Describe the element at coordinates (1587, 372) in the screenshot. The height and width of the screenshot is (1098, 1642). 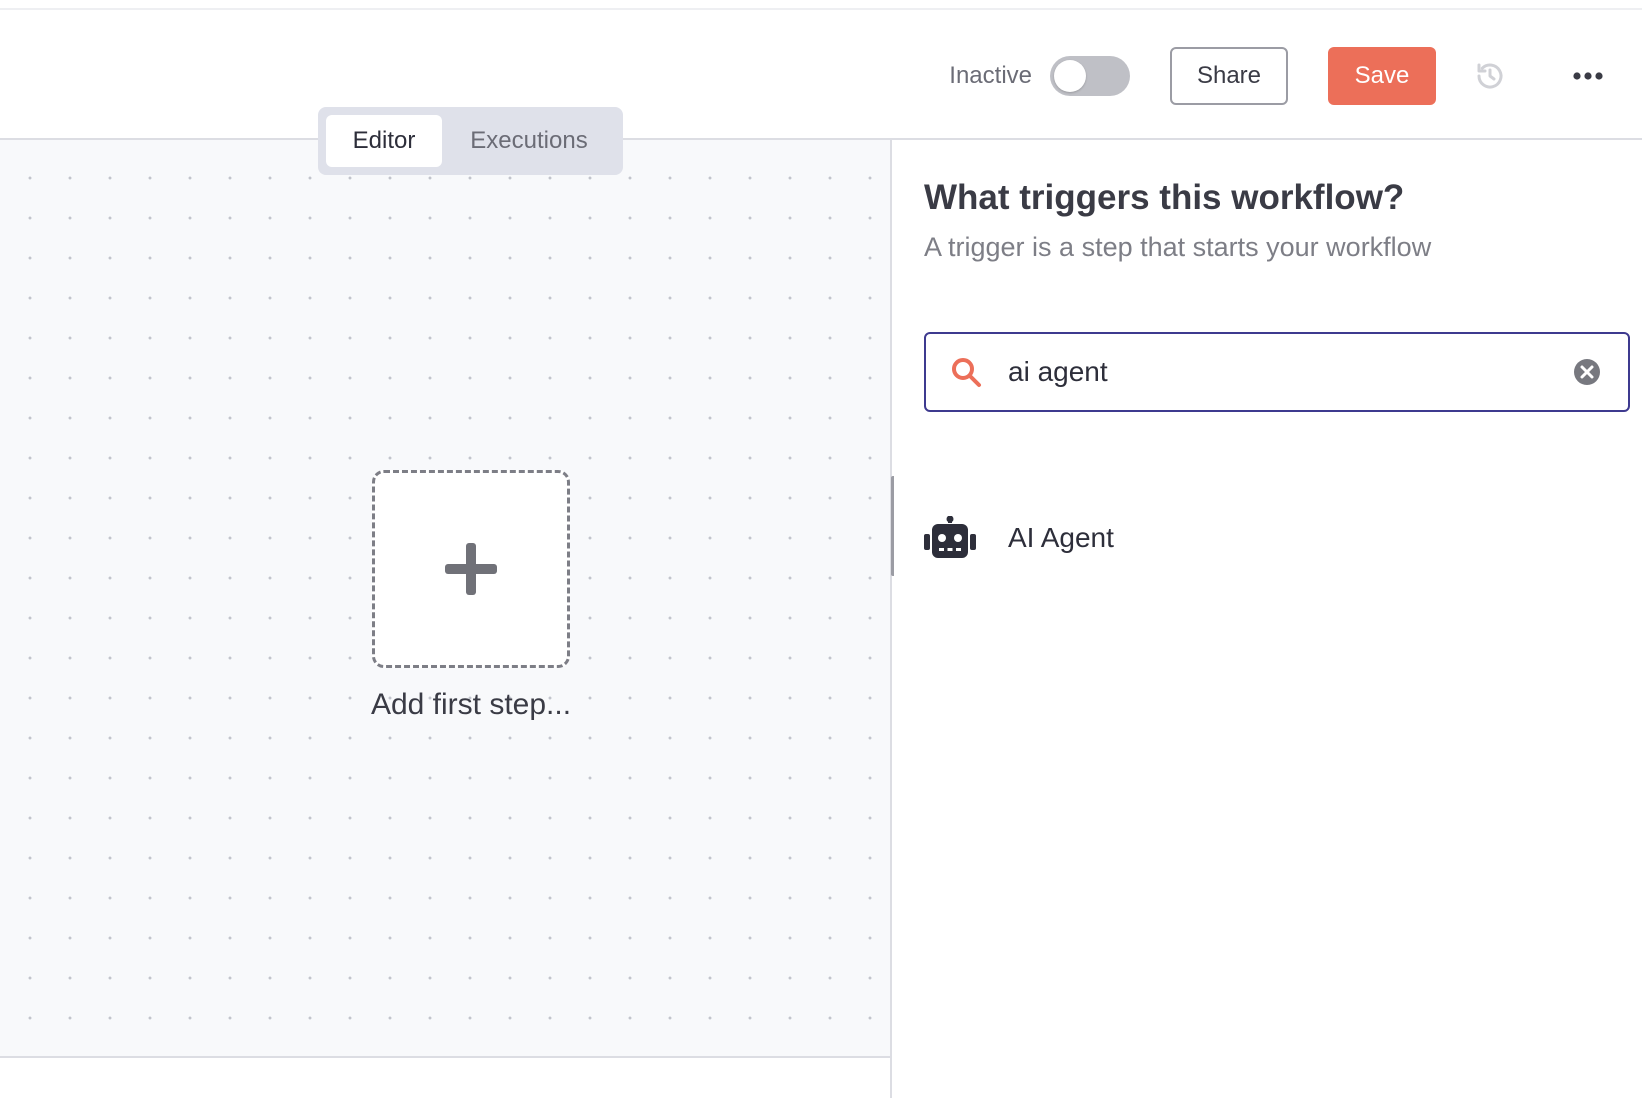
I see `clear-search-icon` at that location.